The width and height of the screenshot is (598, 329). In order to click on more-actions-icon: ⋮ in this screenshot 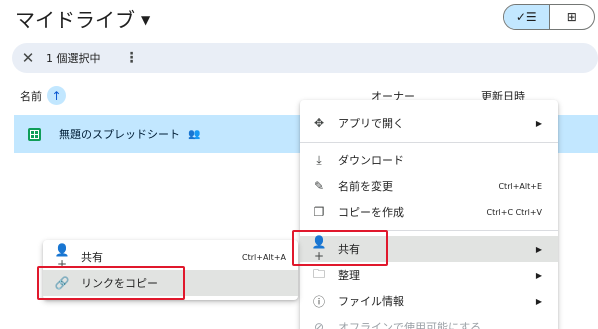, I will do `click(132, 58)`.